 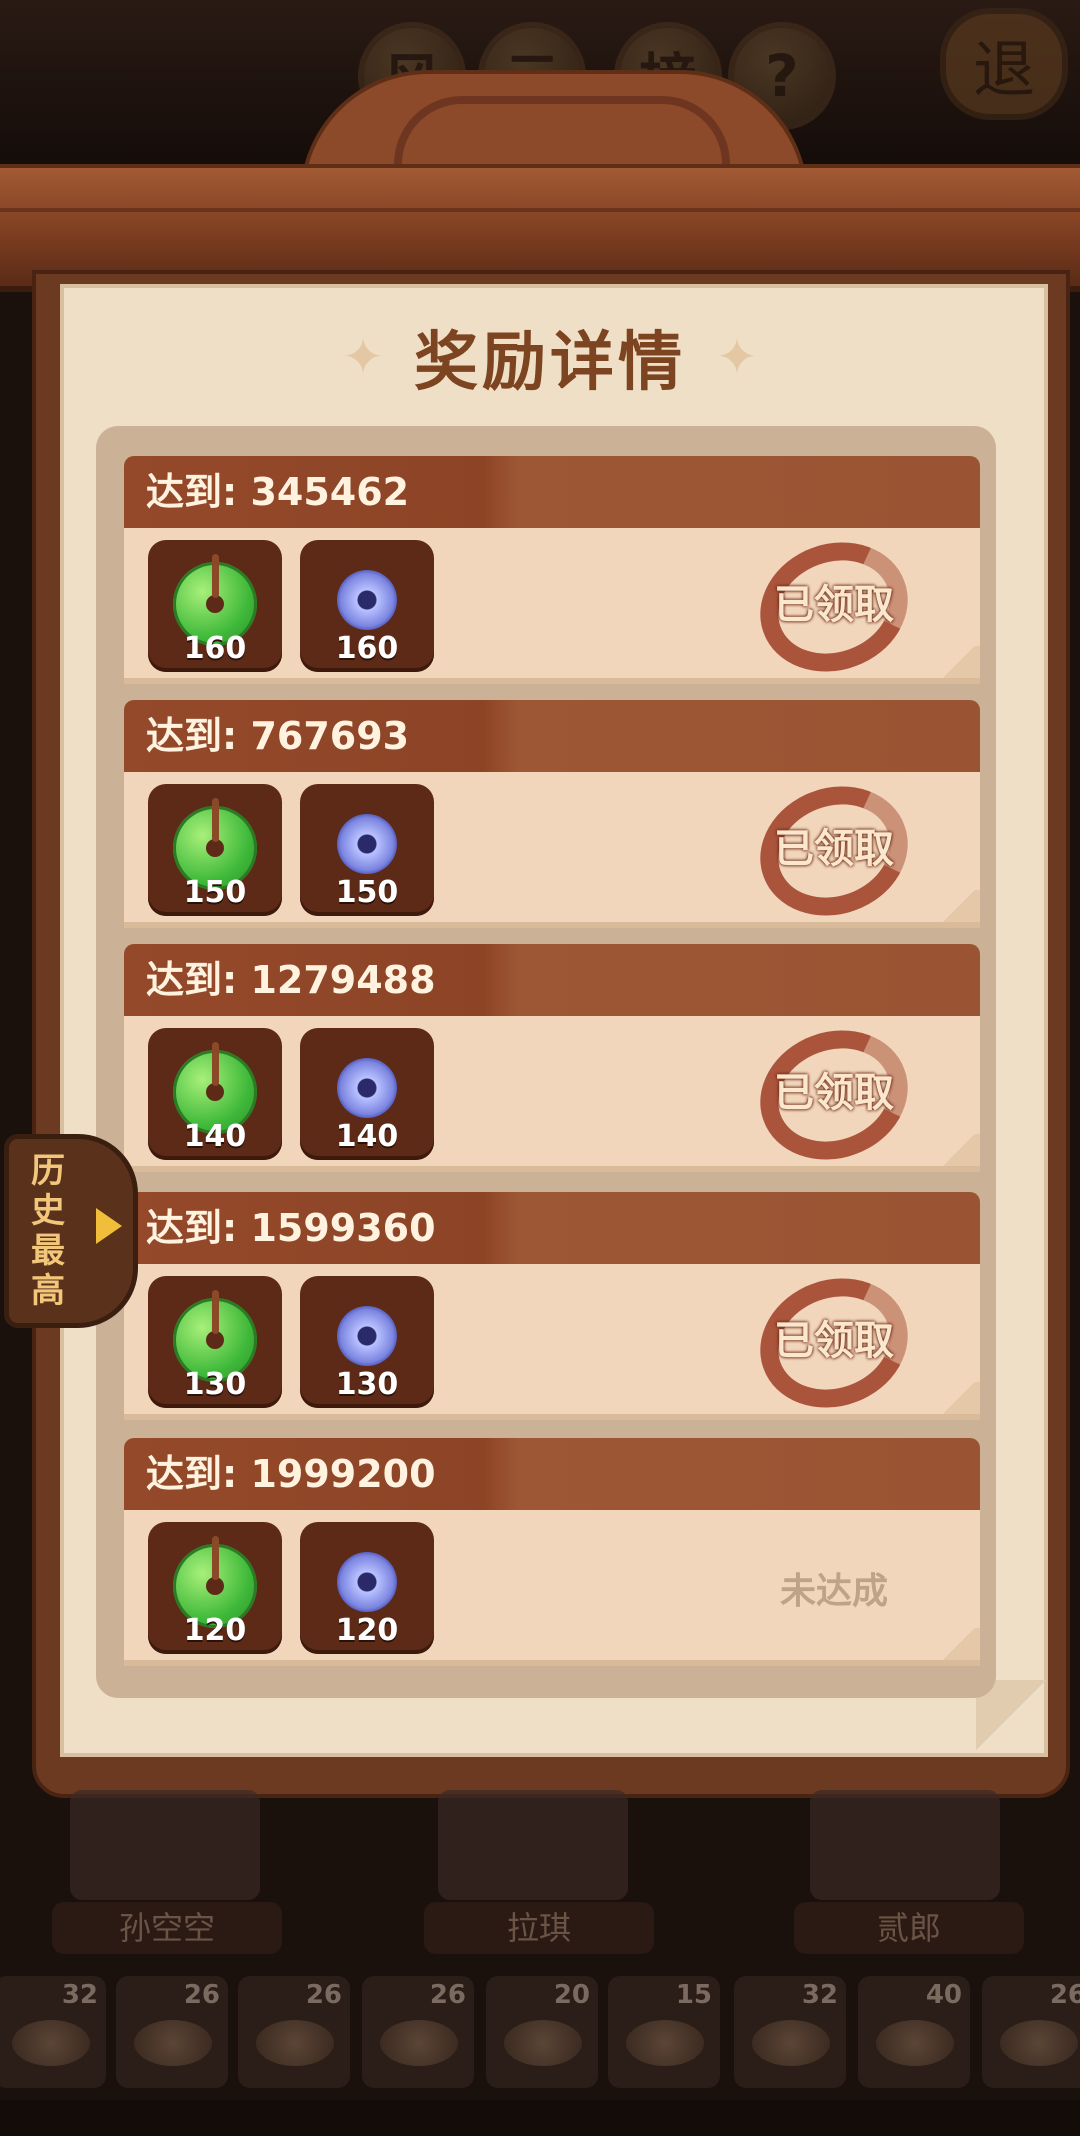 What do you see at coordinates (571, 1995) in the screenshot?
I see `dish-count: 20` at bounding box center [571, 1995].